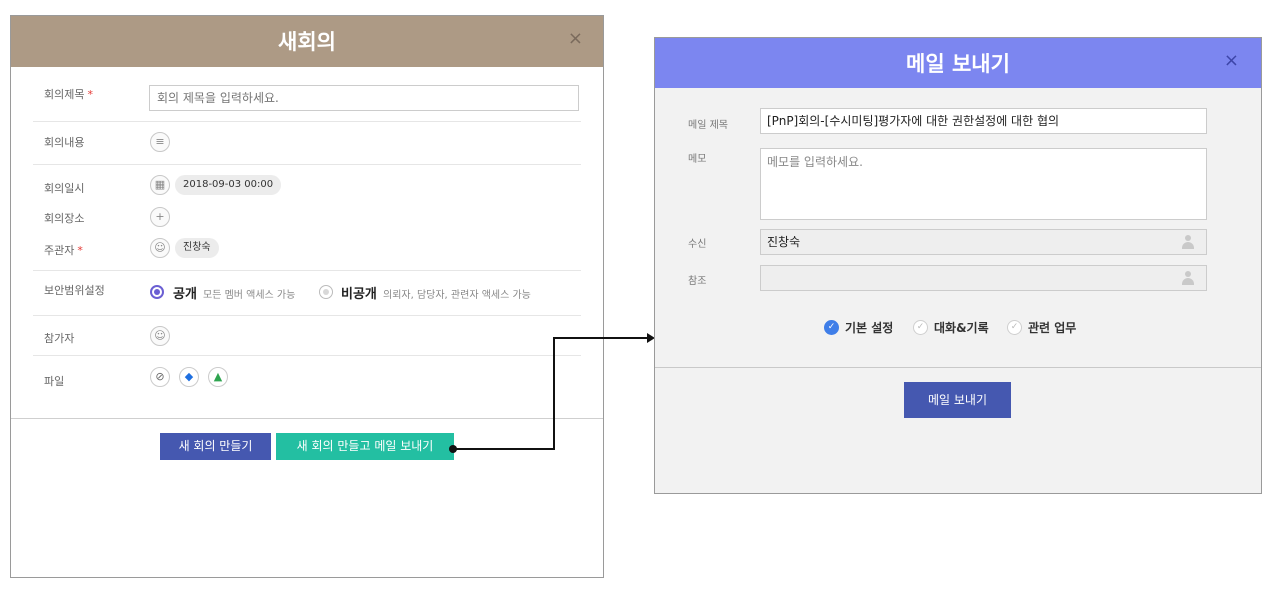 The image size is (1280, 597). Describe the element at coordinates (74, 290) in the screenshot. I see `security-label: 보안범위설정` at that location.